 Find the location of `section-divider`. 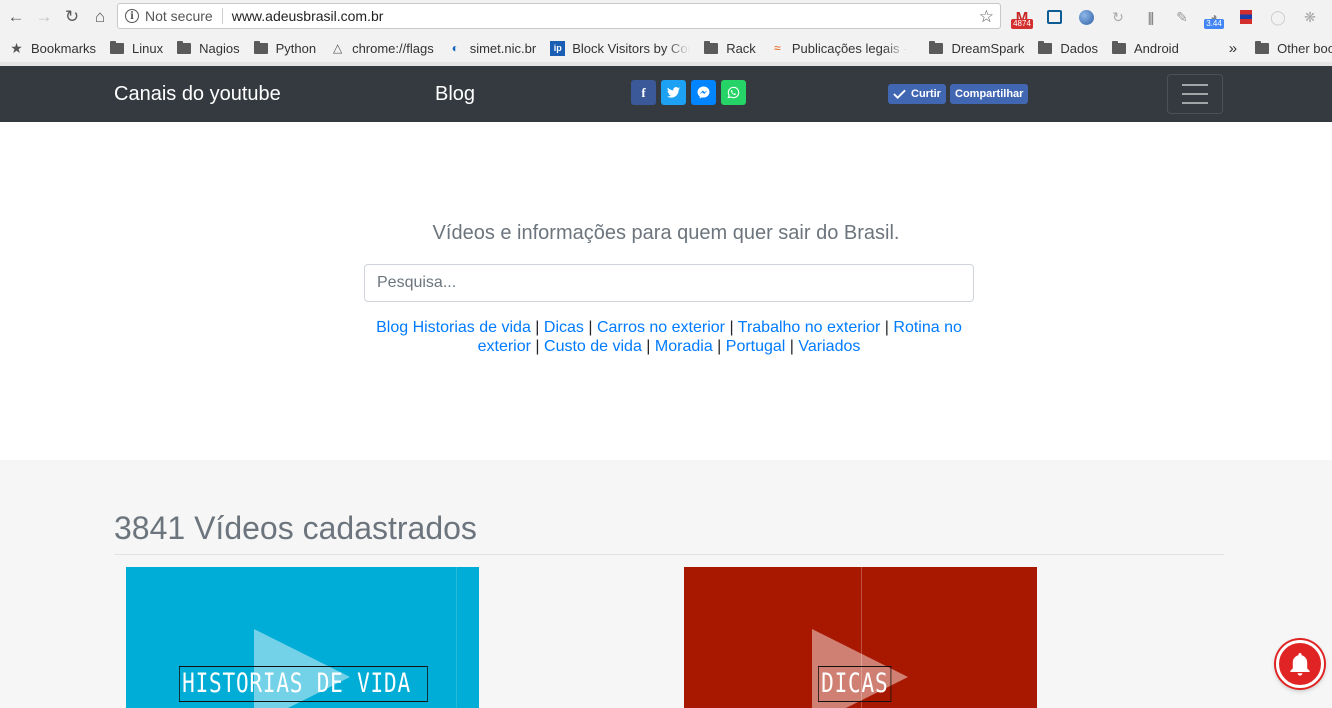

section-divider is located at coordinates (669, 554).